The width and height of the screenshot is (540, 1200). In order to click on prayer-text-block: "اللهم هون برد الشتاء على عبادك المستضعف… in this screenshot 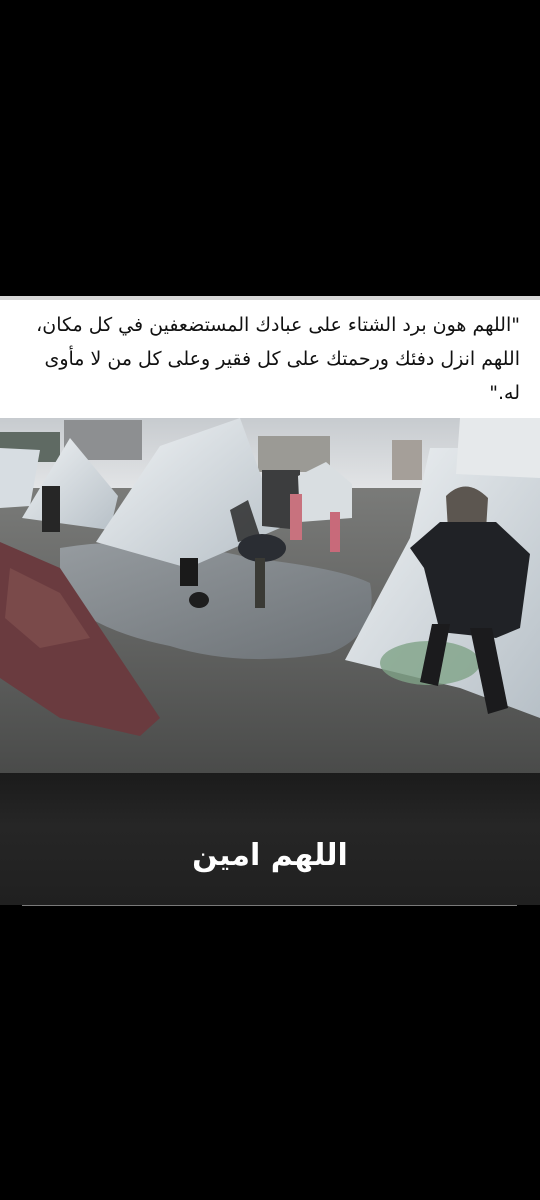, I will do `click(270, 359)`.